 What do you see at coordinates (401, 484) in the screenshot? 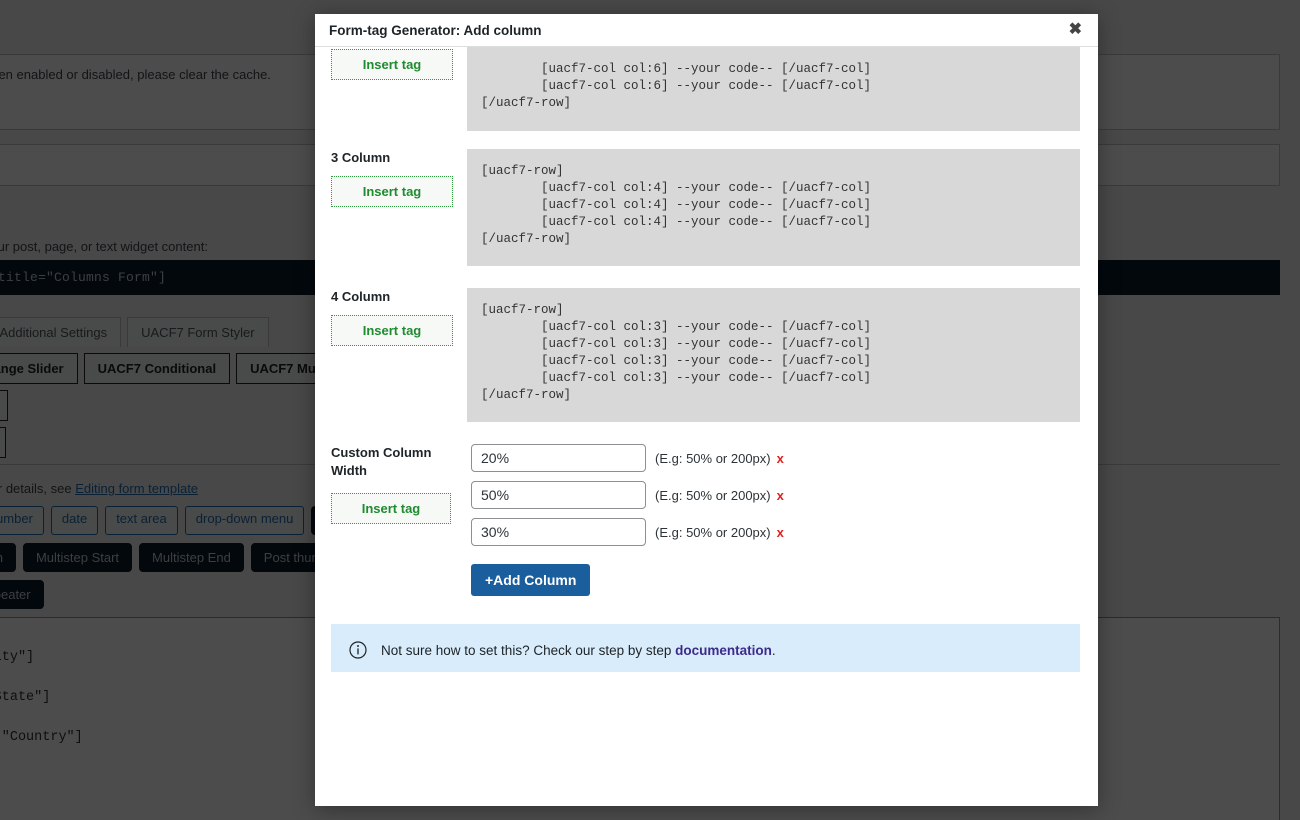
I see `custom-column-left: Custom Column Width Insert tag` at bounding box center [401, 484].